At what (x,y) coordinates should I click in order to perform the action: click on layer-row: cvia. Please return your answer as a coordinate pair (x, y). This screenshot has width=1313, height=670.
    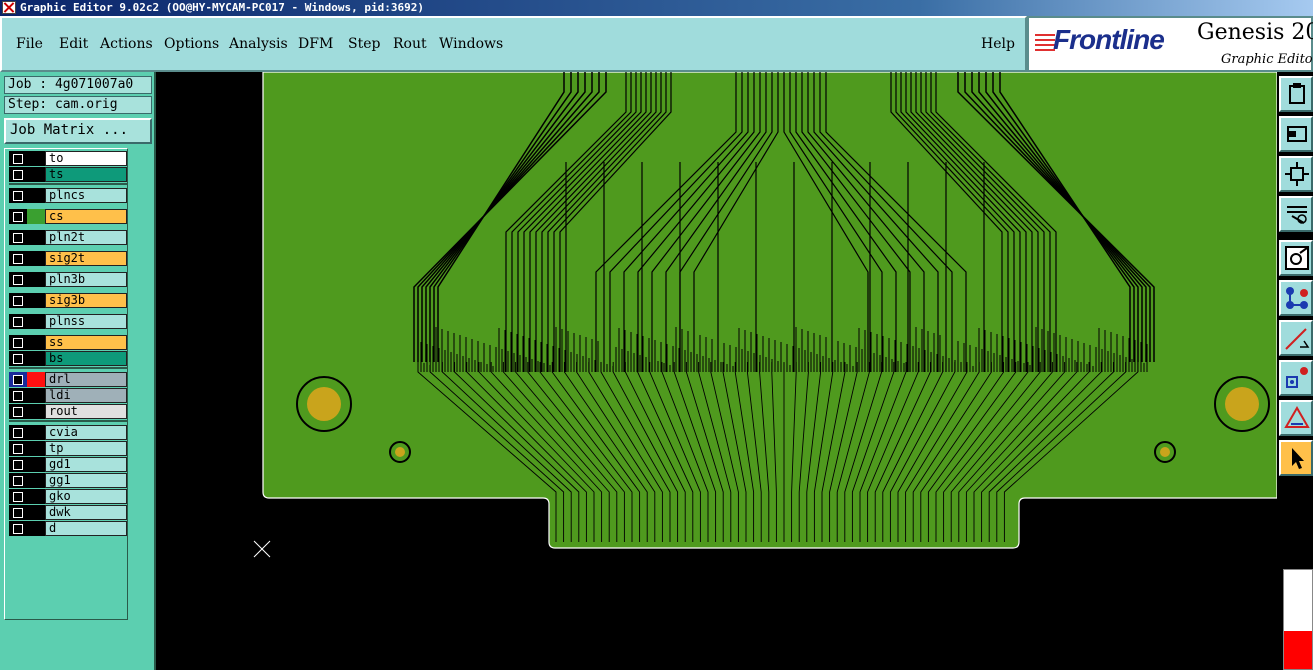
    Looking at the image, I should click on (68, 432).